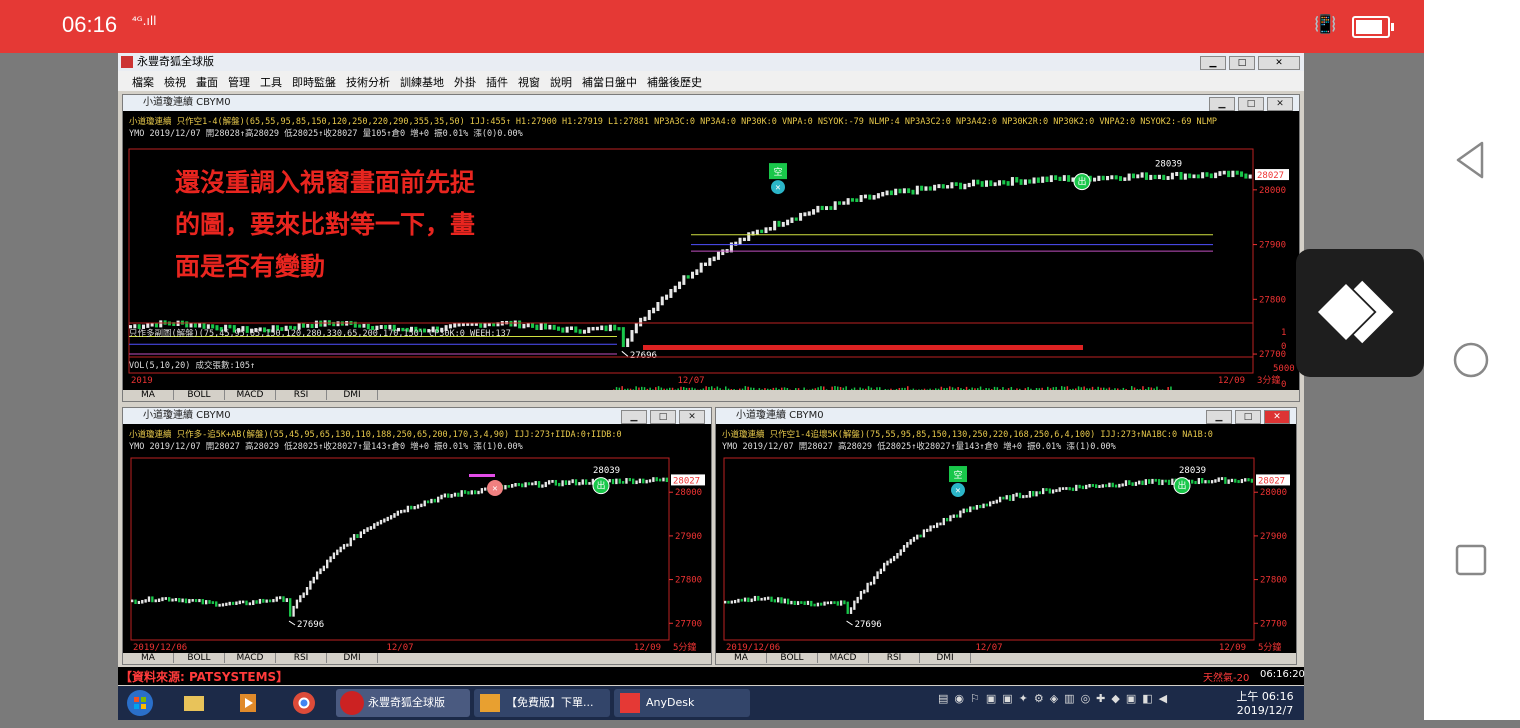  I want to click on start-button, so click(140, 703).